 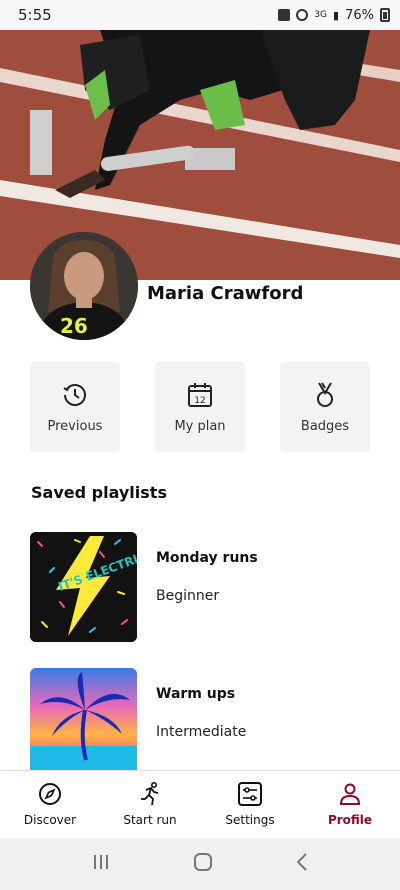 What do you see at coordinates (150, 793) in the screenshot?
I see `runner-icon` at bounding box center [150, 793].